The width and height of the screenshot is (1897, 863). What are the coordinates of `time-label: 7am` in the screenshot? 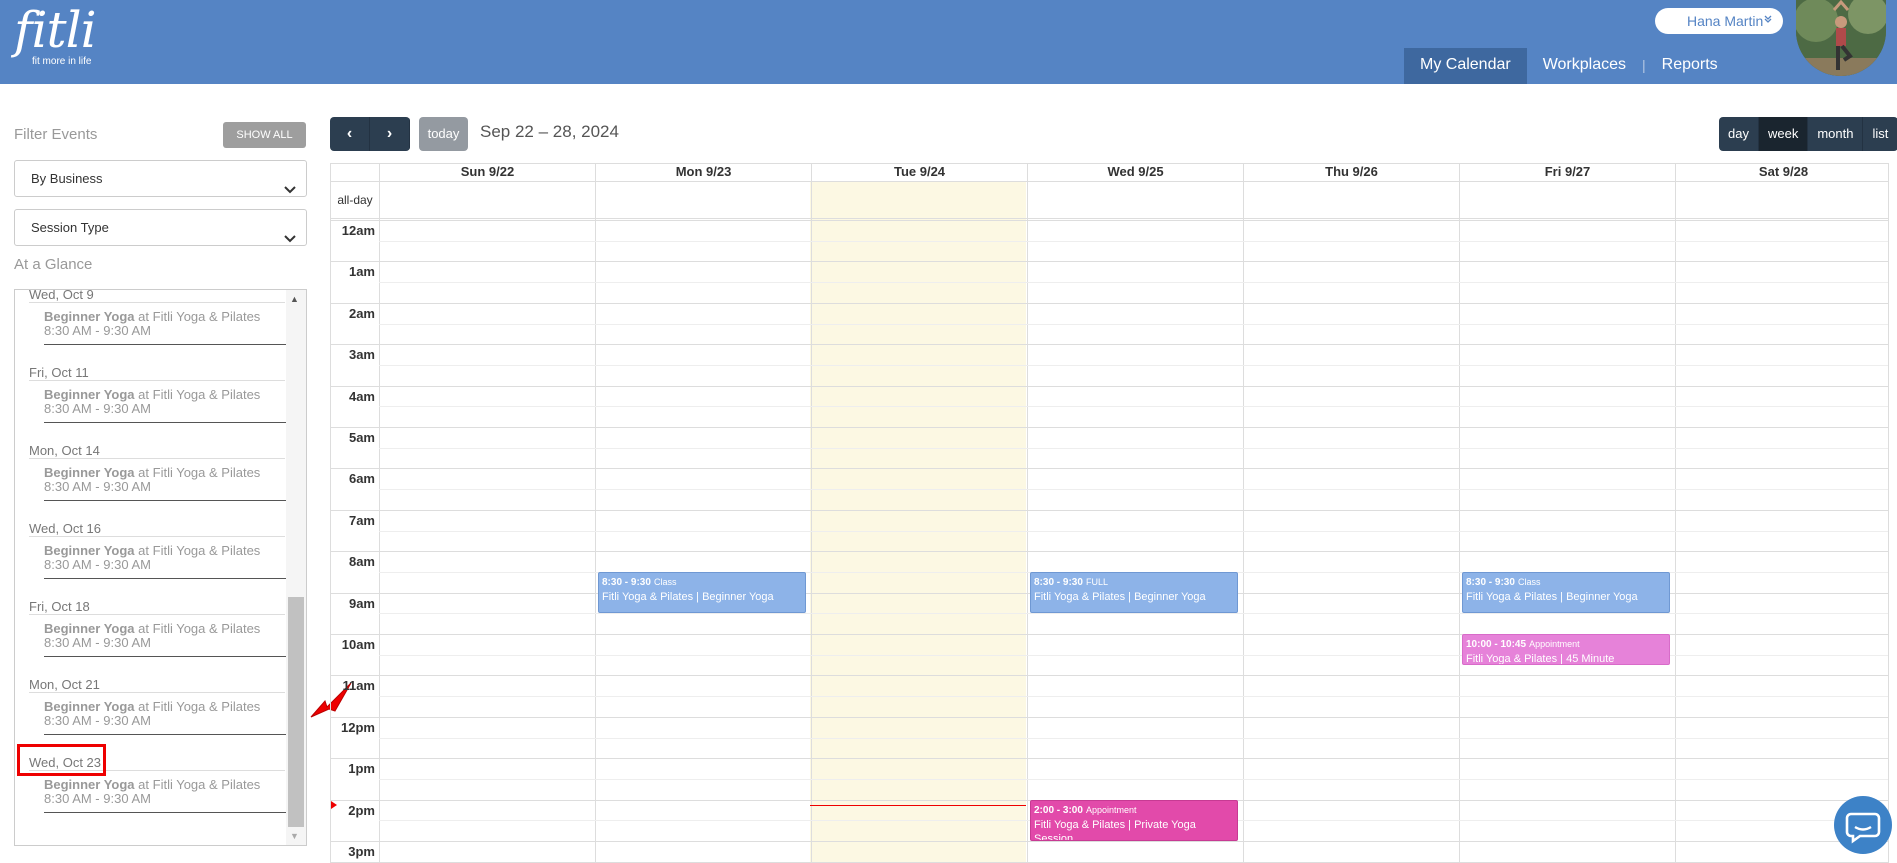 It's located at (361, 520).